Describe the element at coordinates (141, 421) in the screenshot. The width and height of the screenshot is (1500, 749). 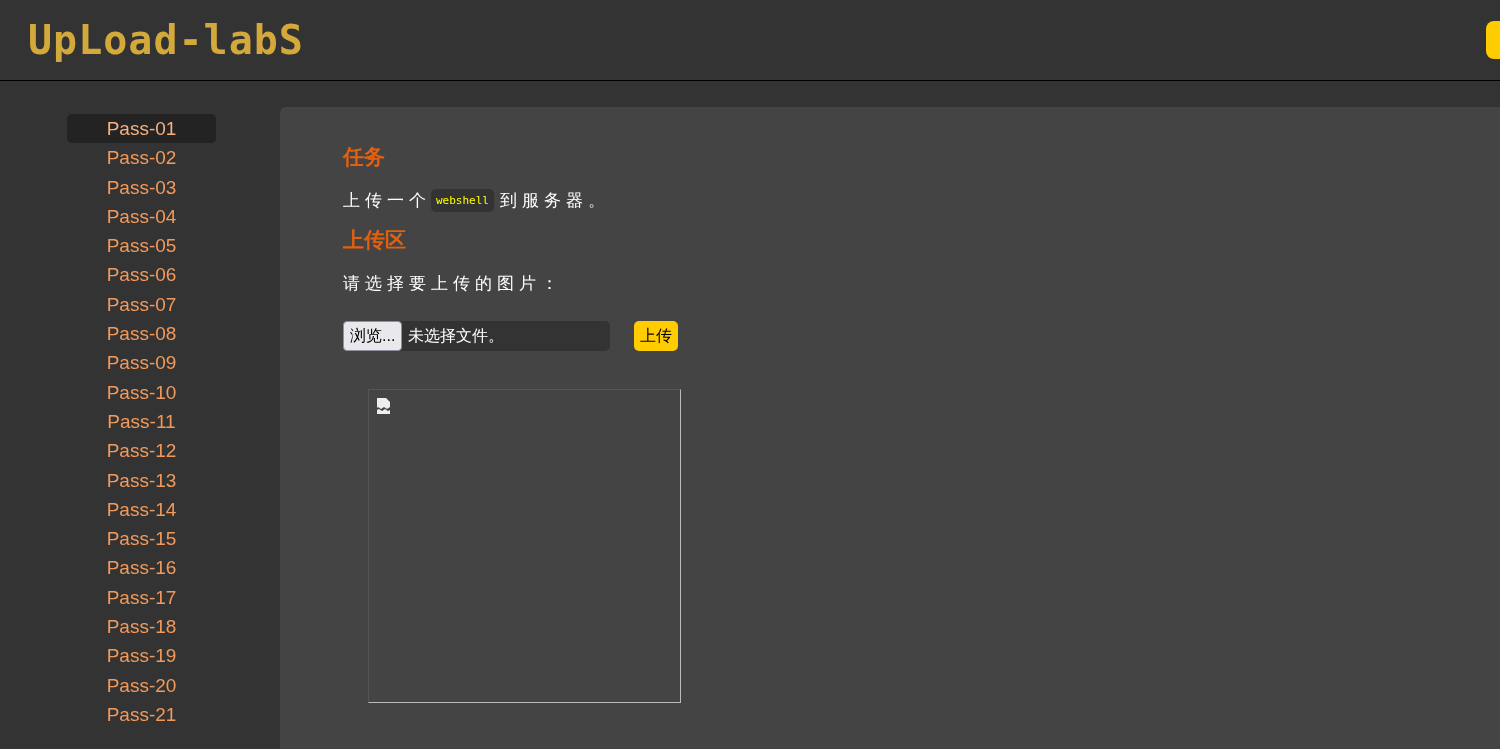
I see `sidebar-item: Pass-11` at that location.